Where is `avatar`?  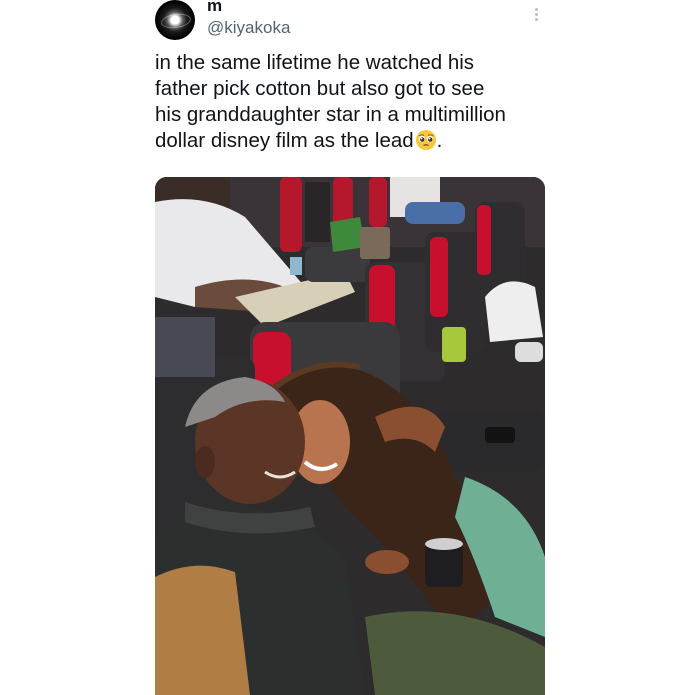
avatar is located at coordinates (175, 20).